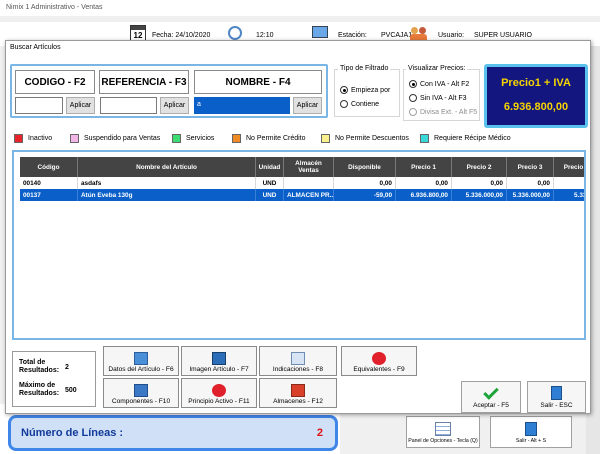 Image resolution: width=600 pixels, height=454 pixels. What do you see at coordinates (39, 370) in the screenshot?
I see `total-label-2: Resultados:` at bounding box center [39, 370].